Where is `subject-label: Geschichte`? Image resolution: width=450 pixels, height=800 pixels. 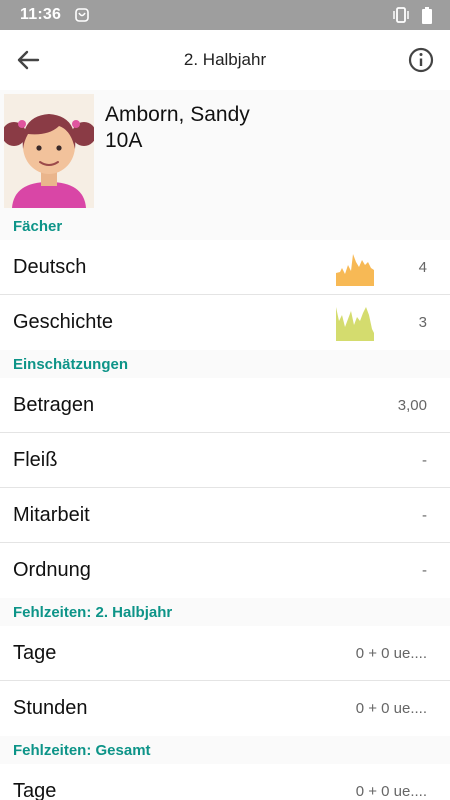 subject-label: Geschichte is located at coordinates (63, 322).